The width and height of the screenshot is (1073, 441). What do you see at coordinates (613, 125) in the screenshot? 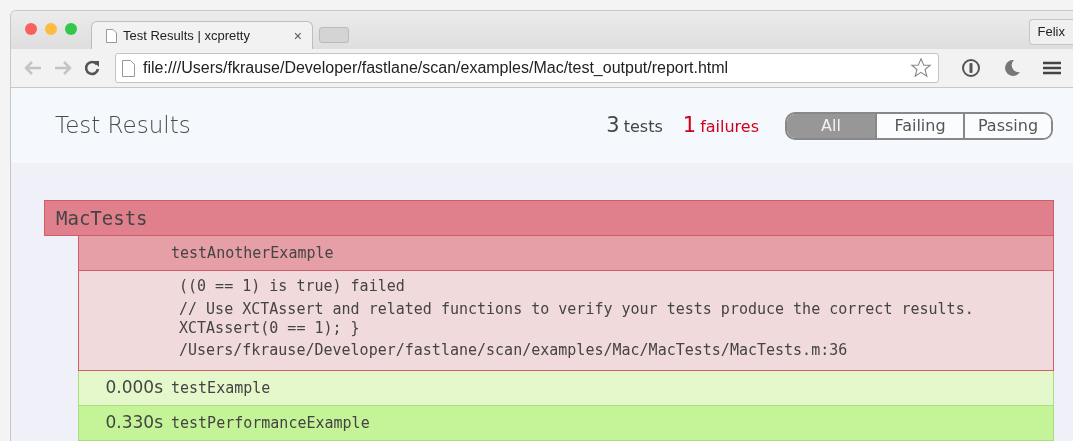
I see `tests-count: 3` at bounding box center [613, 125].